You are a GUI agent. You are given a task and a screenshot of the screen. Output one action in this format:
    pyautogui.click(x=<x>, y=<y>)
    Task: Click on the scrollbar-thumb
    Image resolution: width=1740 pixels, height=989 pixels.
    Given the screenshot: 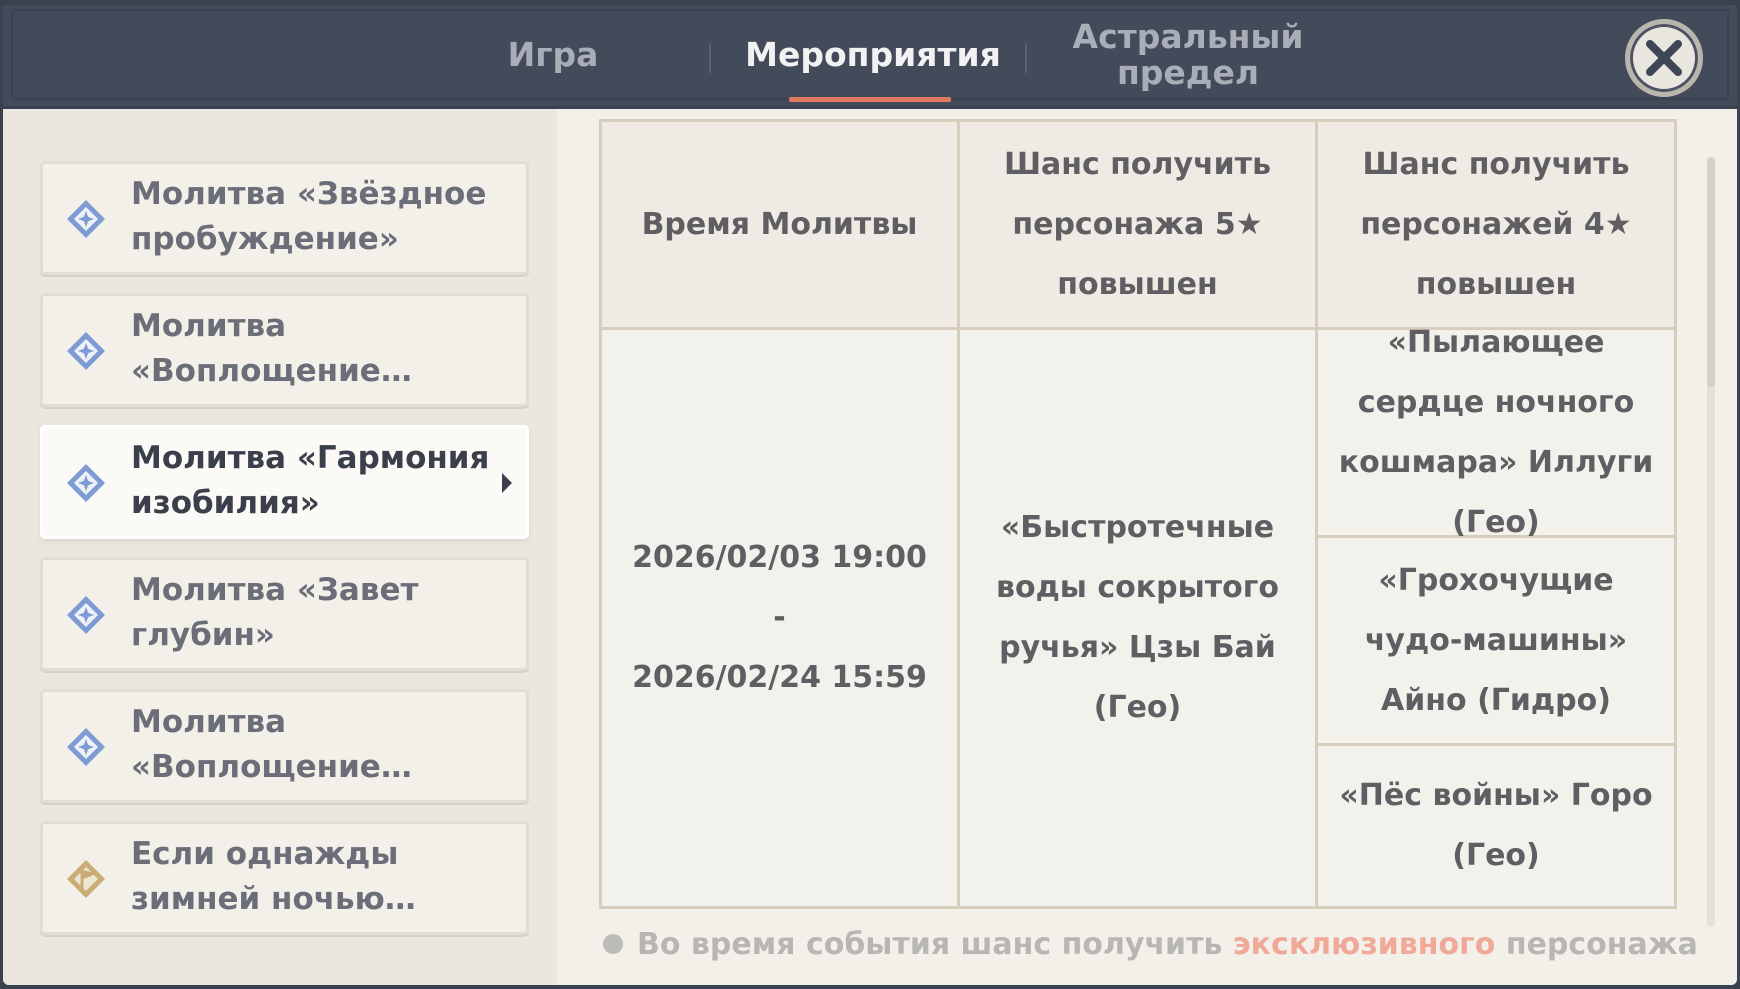 What is the action you would take?
    pyautogui.click(x=1711, y=272)
    